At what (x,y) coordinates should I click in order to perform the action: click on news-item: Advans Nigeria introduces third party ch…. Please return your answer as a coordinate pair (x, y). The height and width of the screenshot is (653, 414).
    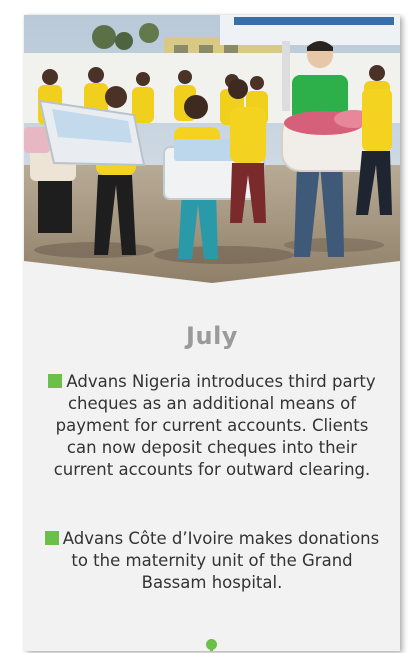
    Looking at the image, I should click on (212, 426).